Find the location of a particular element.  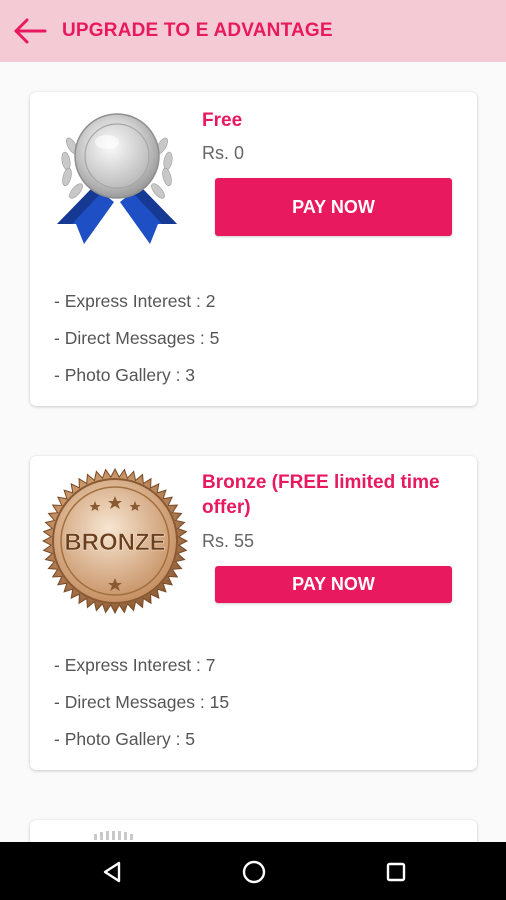

feature-item: - Express Interest : 2 is located at coordinates (135, 301).